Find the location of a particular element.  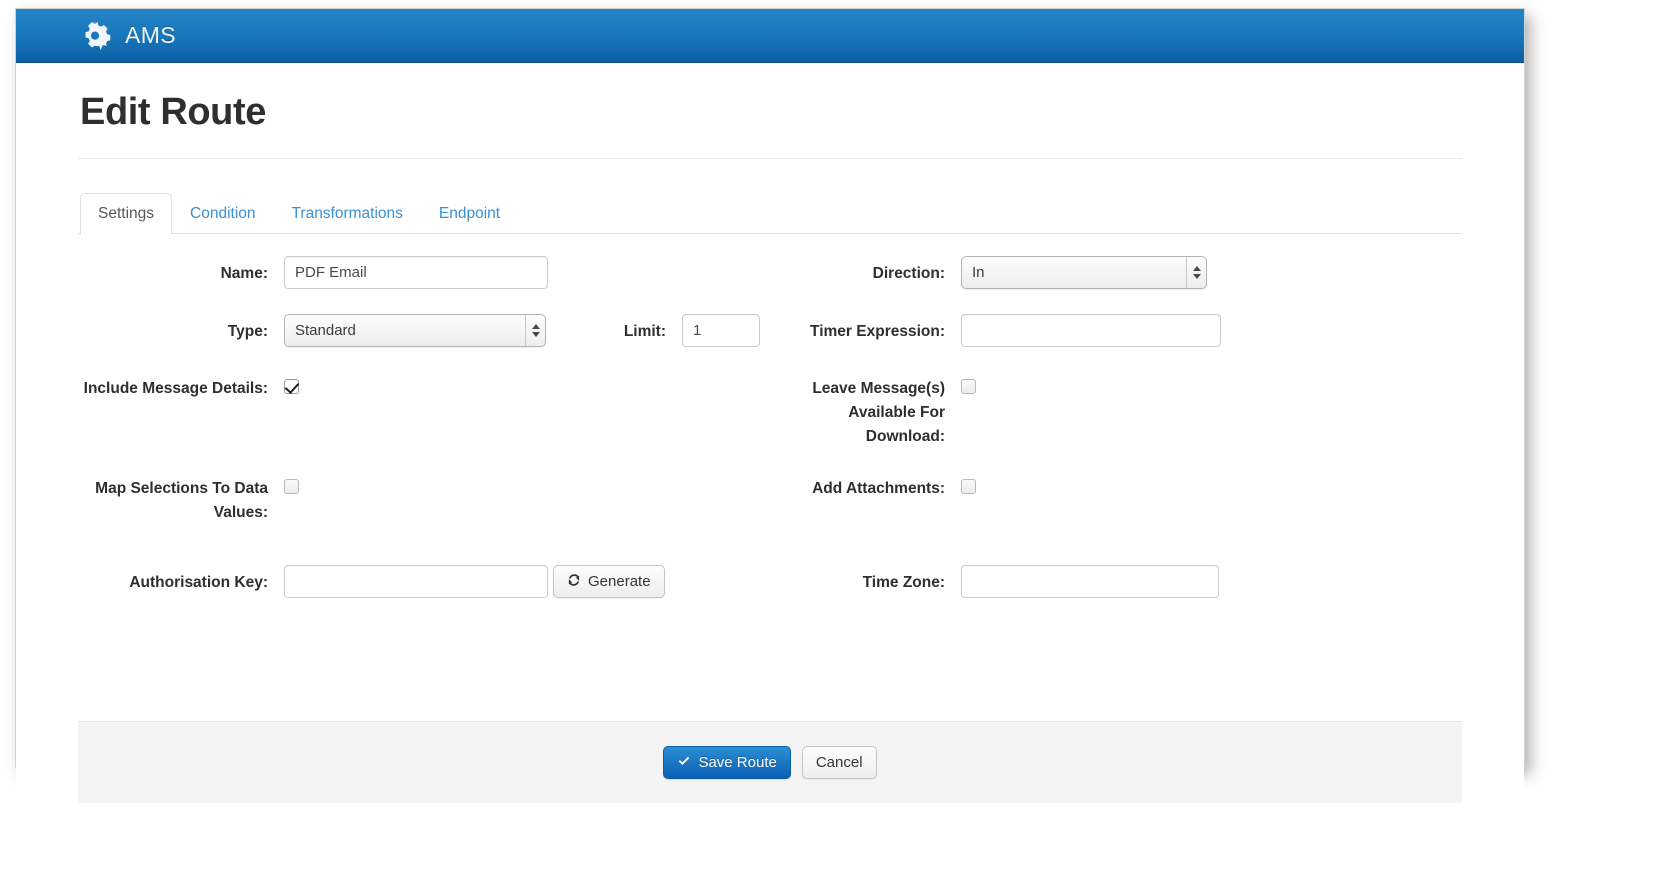

include-message-details-checkbox is located at coordinates (291, 386).